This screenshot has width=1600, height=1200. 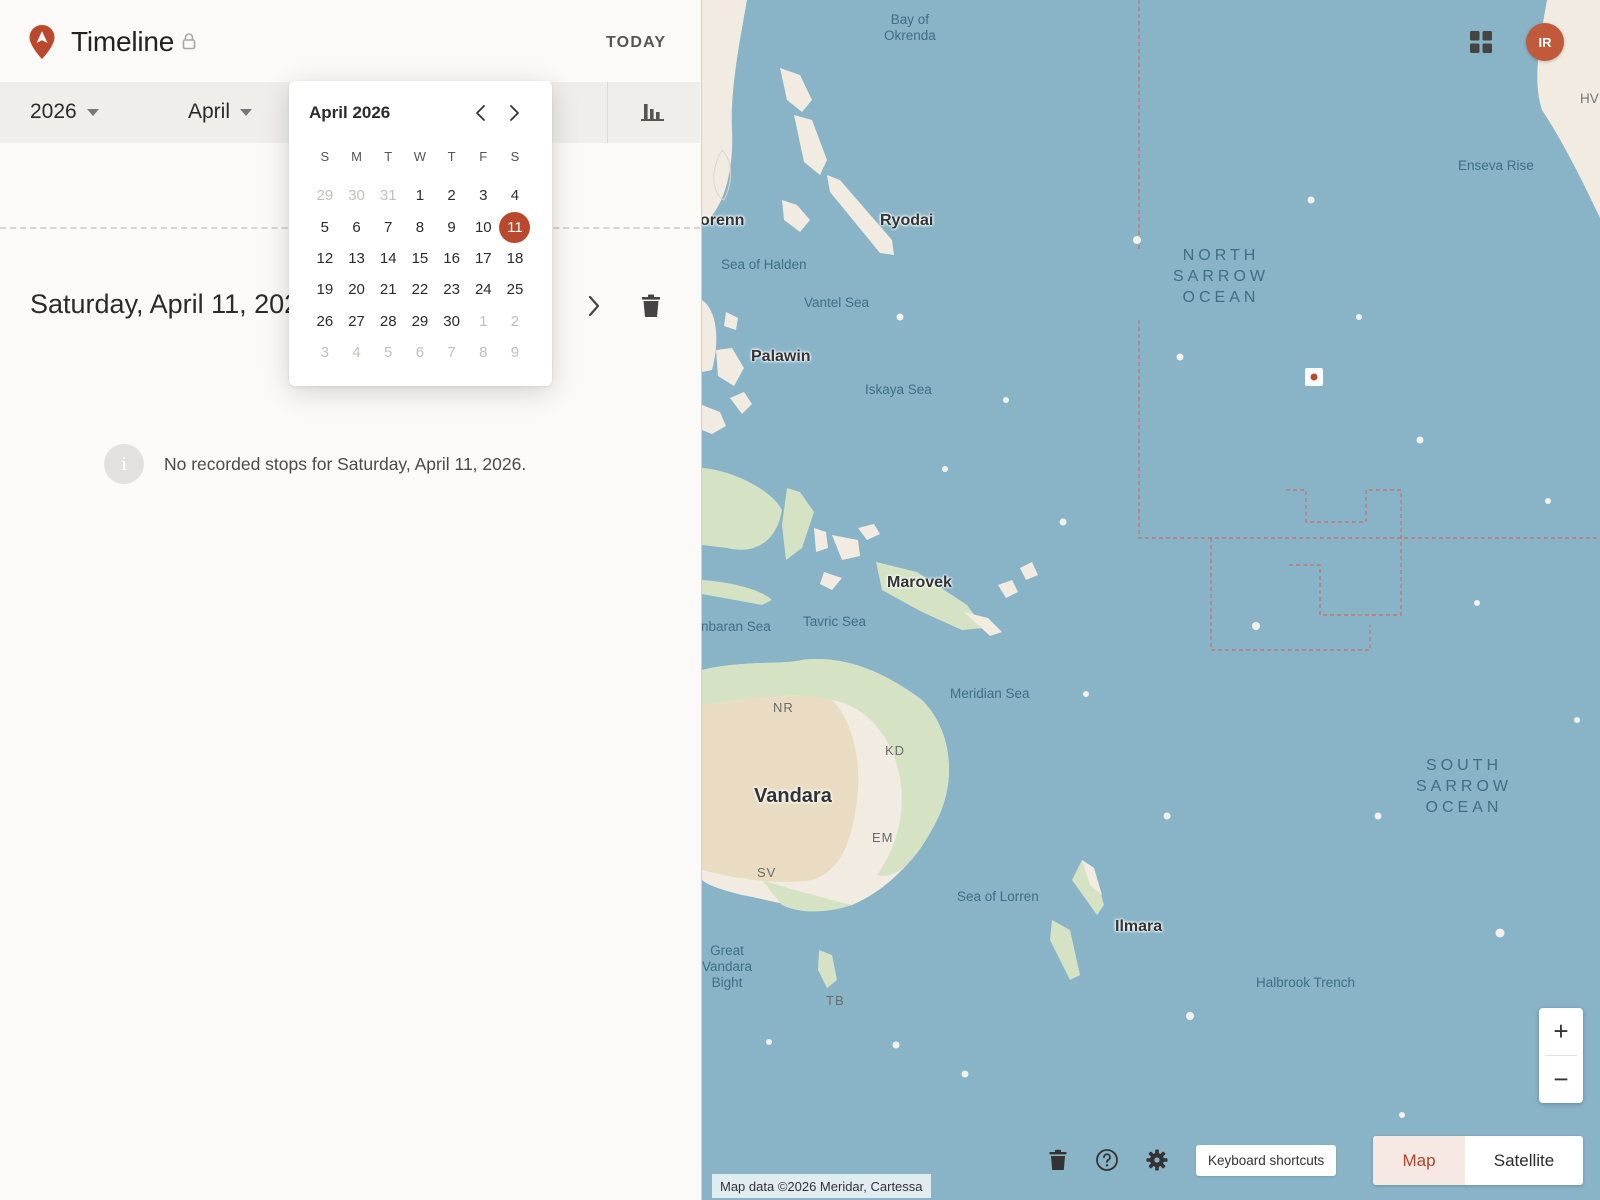 What do you see at coordinates (1524, 1160) in the screenshot?
I see `map-type-satellite-button: Satellite` at bounding box center [1524, 1160].